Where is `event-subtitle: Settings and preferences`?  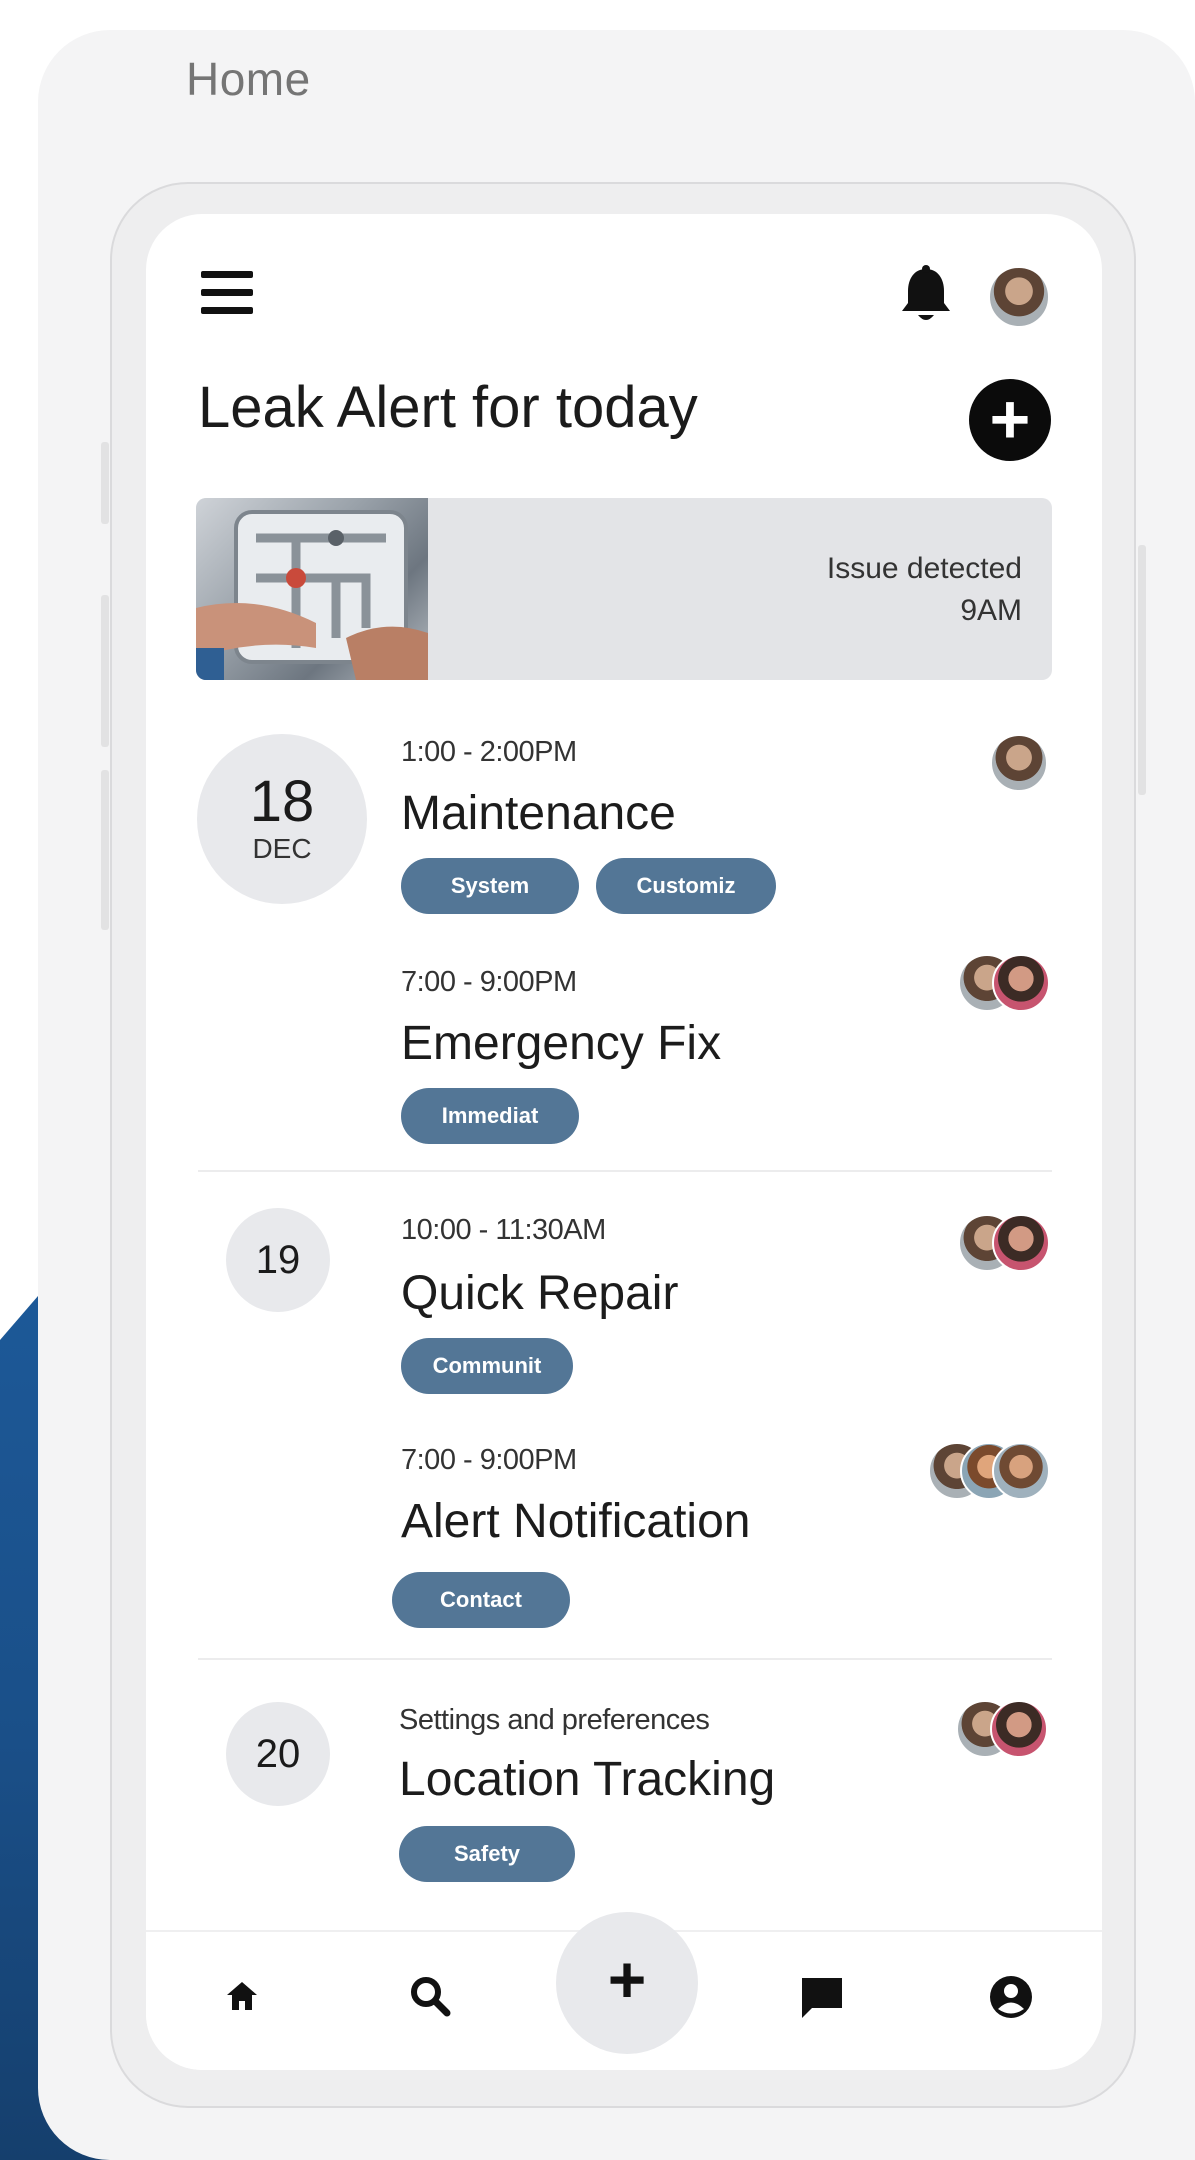
event-subtitle: Settings and preferences is located at coordinates (554, 1720).